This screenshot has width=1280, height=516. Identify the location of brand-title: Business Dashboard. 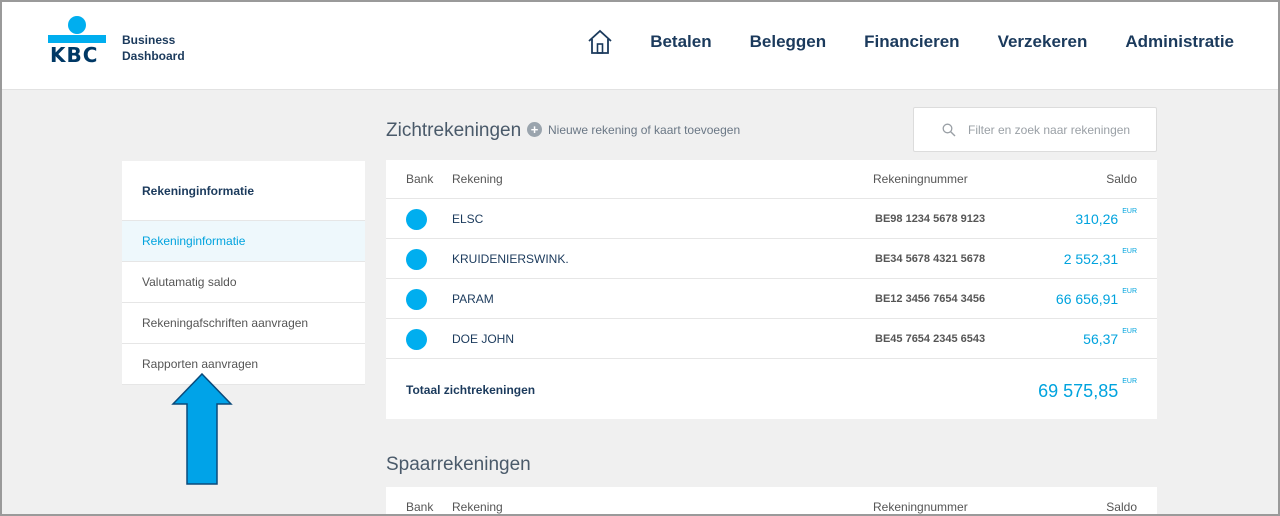
(153, 48).